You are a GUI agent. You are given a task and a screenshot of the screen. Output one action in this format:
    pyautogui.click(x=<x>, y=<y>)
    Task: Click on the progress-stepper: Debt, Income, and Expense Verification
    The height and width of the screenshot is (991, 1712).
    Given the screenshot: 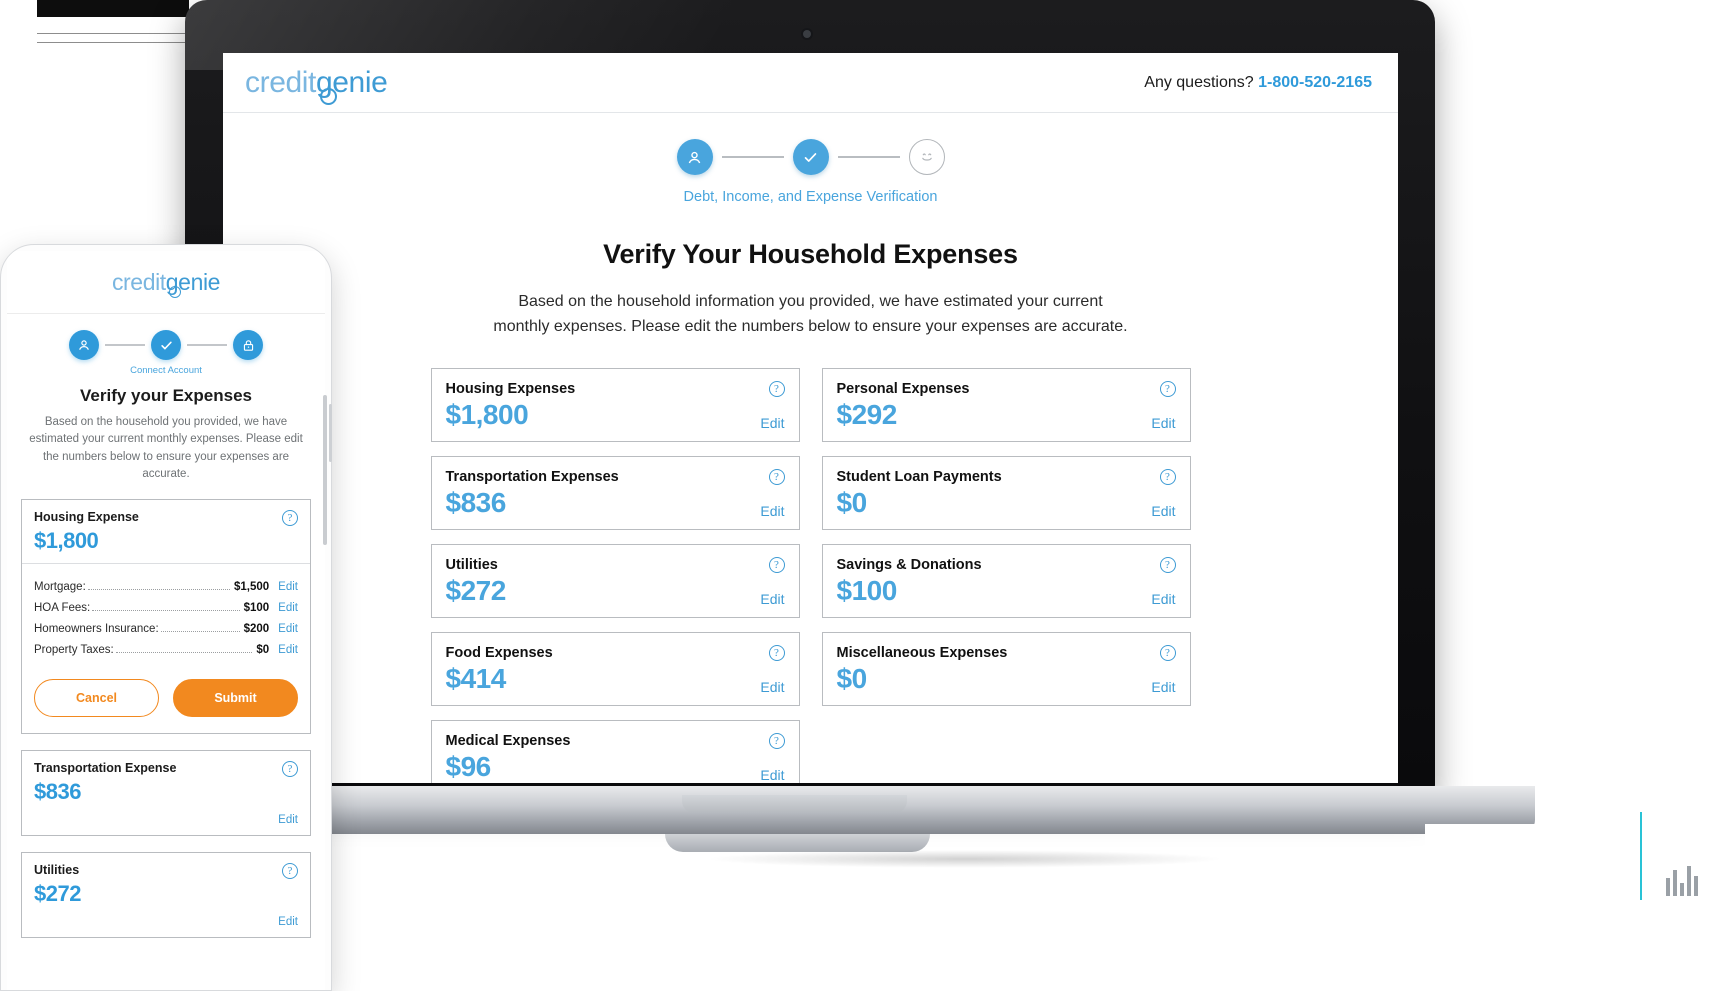 What is the action you would take?
    pyautogui.click(x=810, y=172)
    